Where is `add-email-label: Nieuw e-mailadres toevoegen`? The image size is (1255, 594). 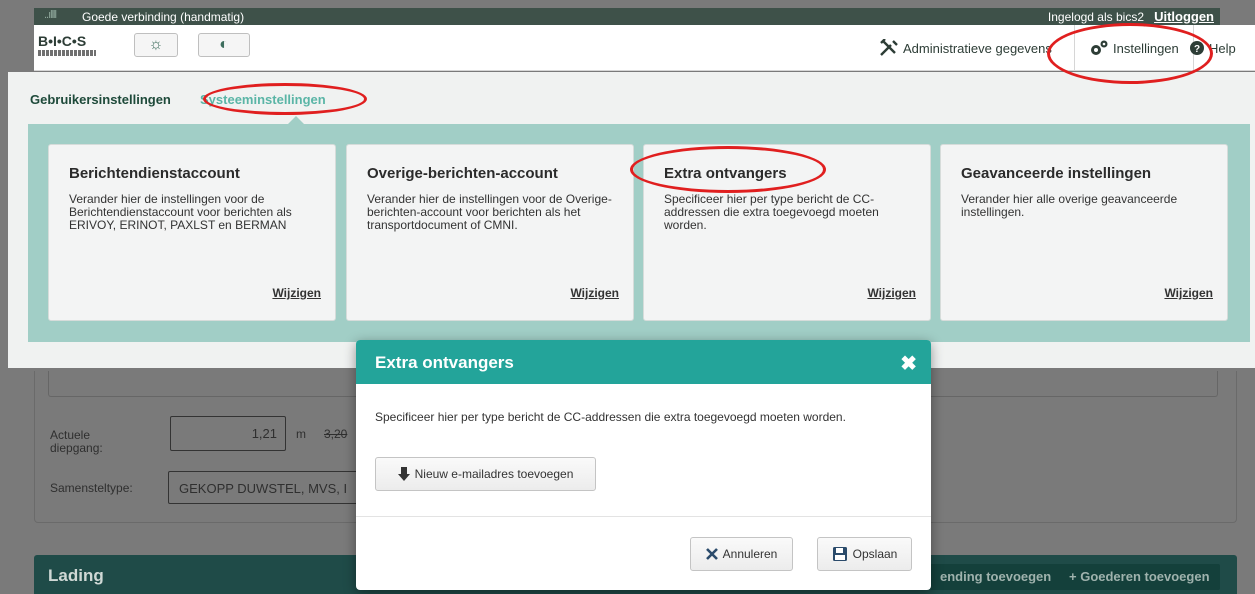 add-email-label: Nieuw e-mailadres toevoegen is located at coordinates (494, 474).